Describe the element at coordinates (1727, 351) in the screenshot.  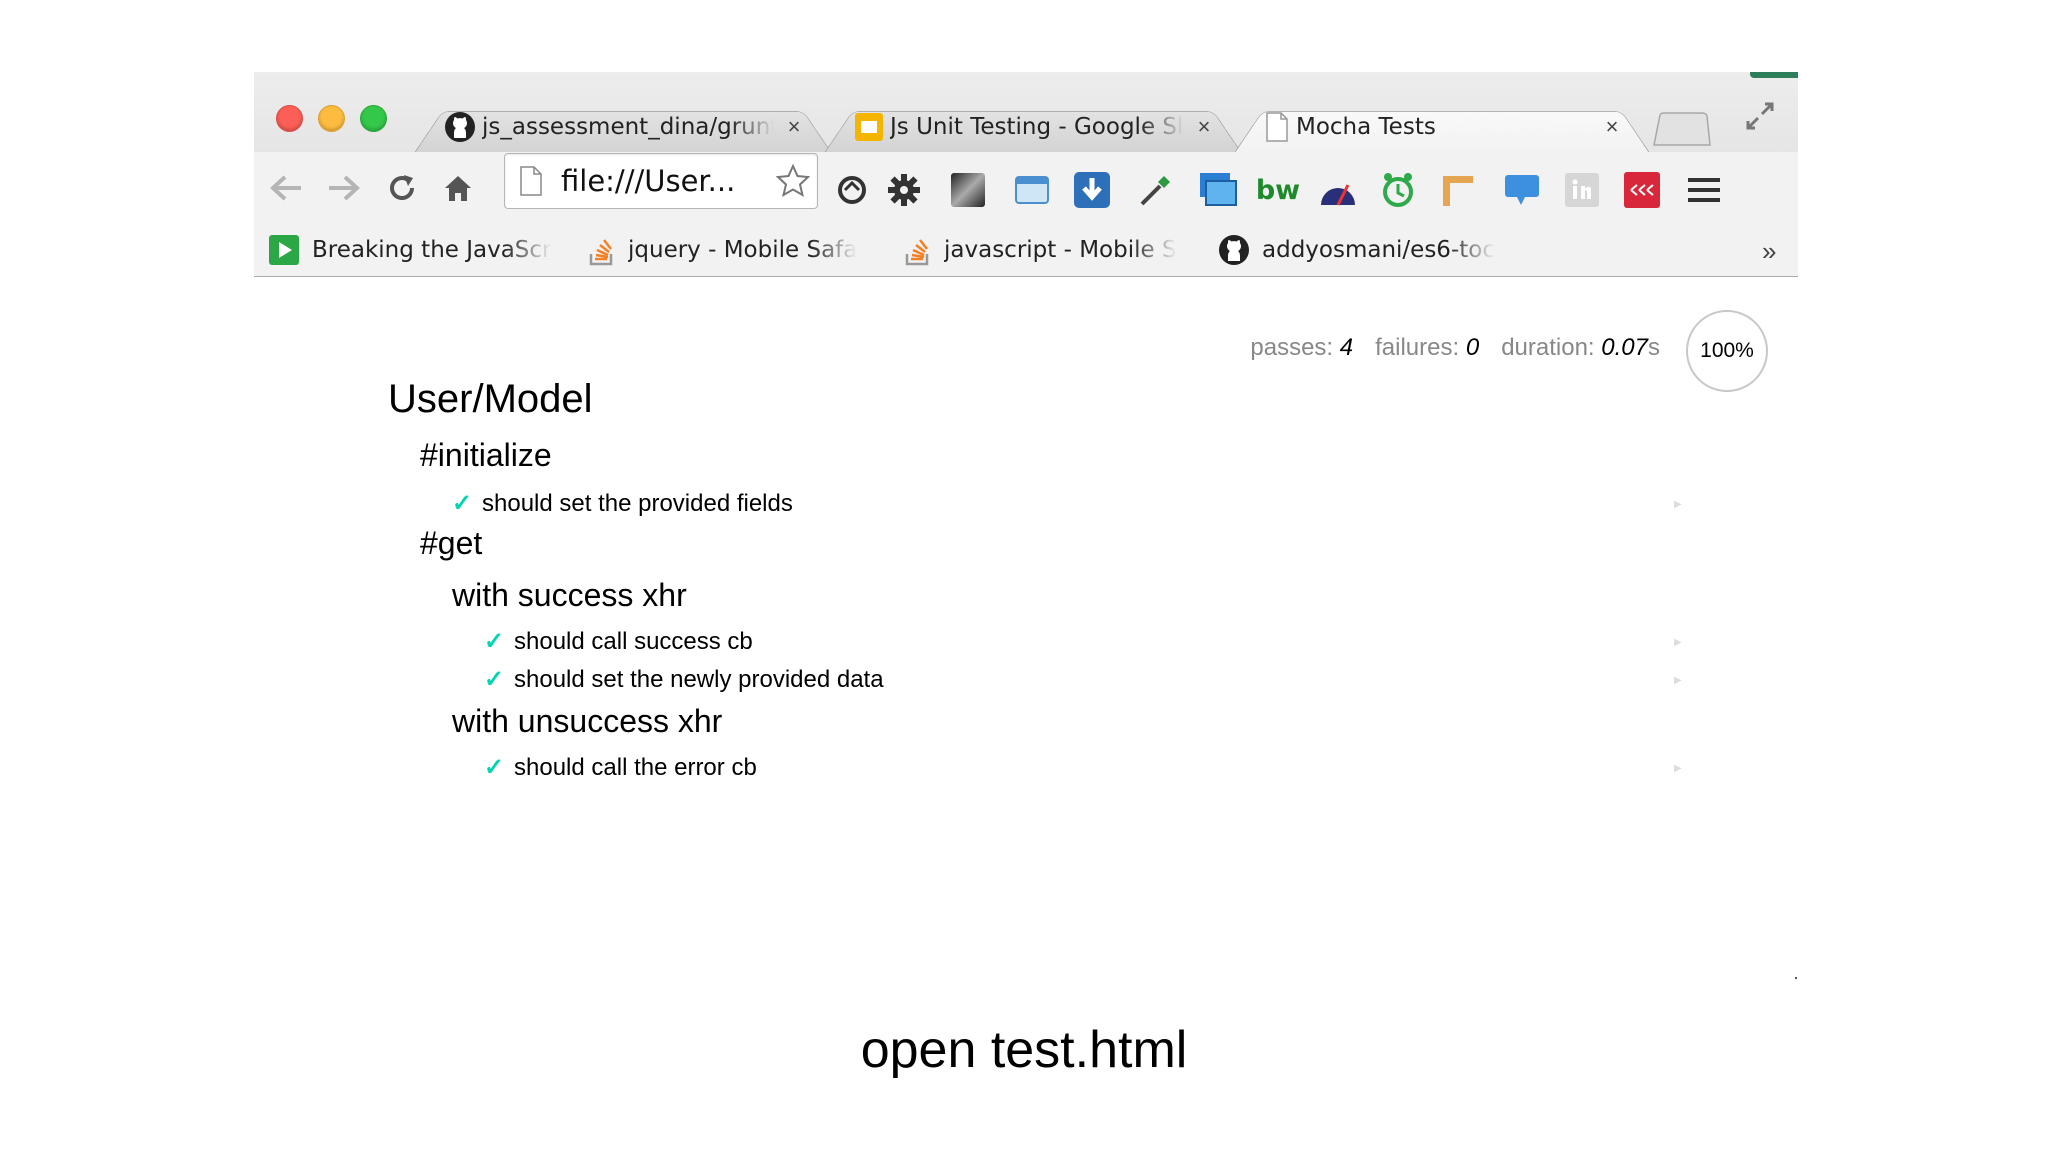
I see `progress-ring: 100%` at that location.